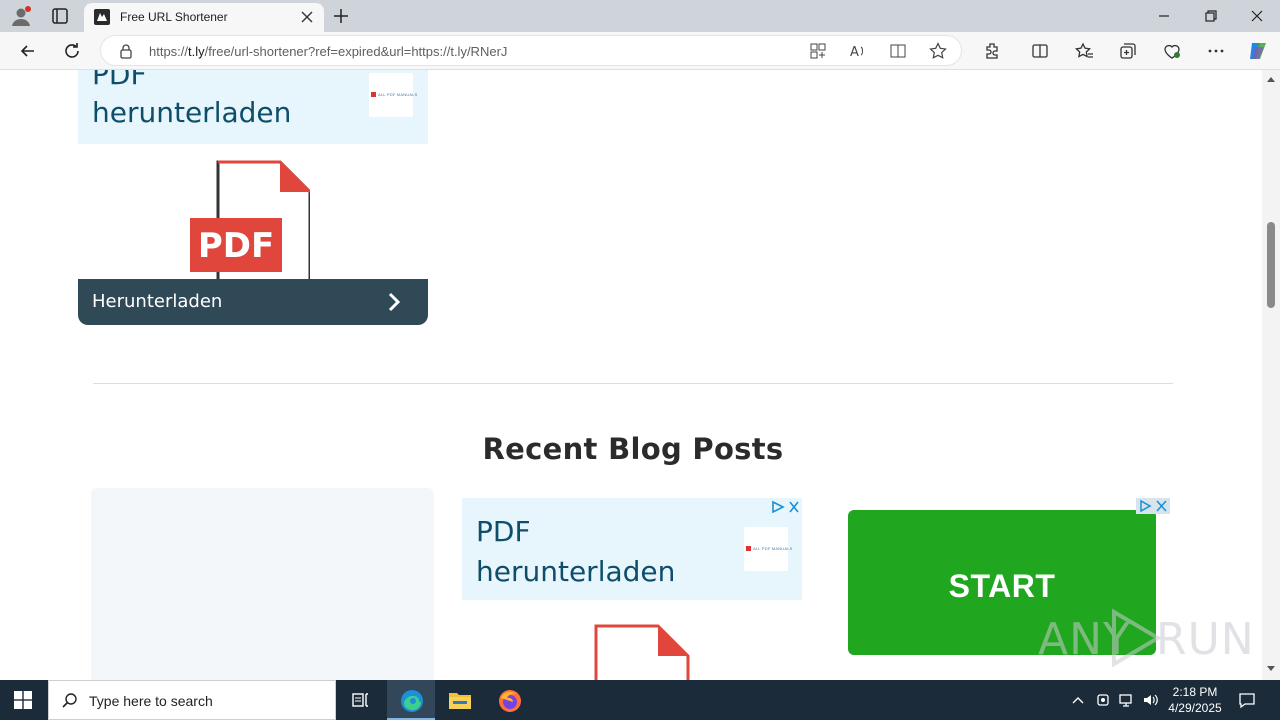  Describe the element at coordinates (394, 302) in the screenshot. I see `chevron-right-icon` at that location.